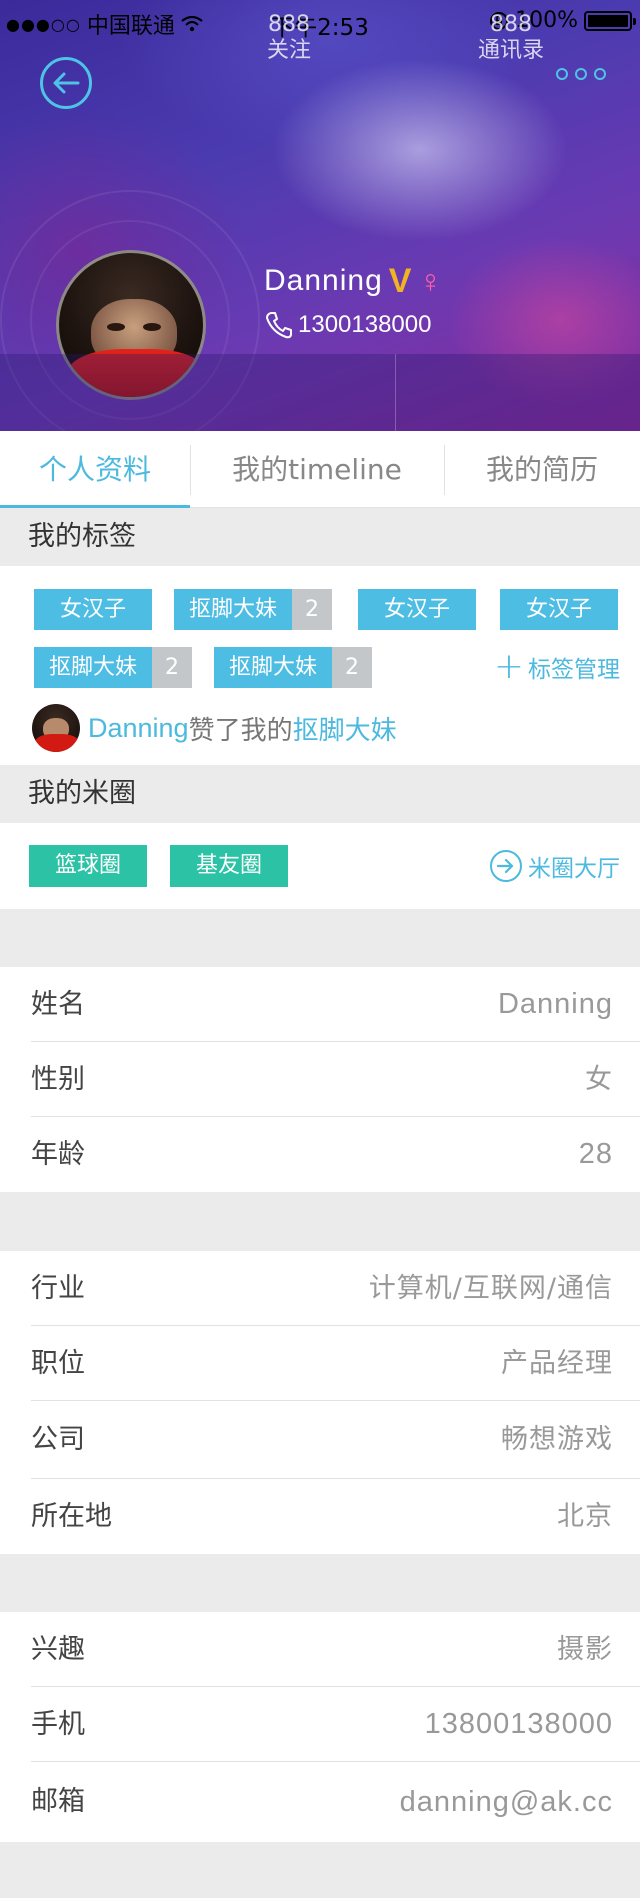  I want to click on info-row-location: 所在地 北京, so click(335, 1516).